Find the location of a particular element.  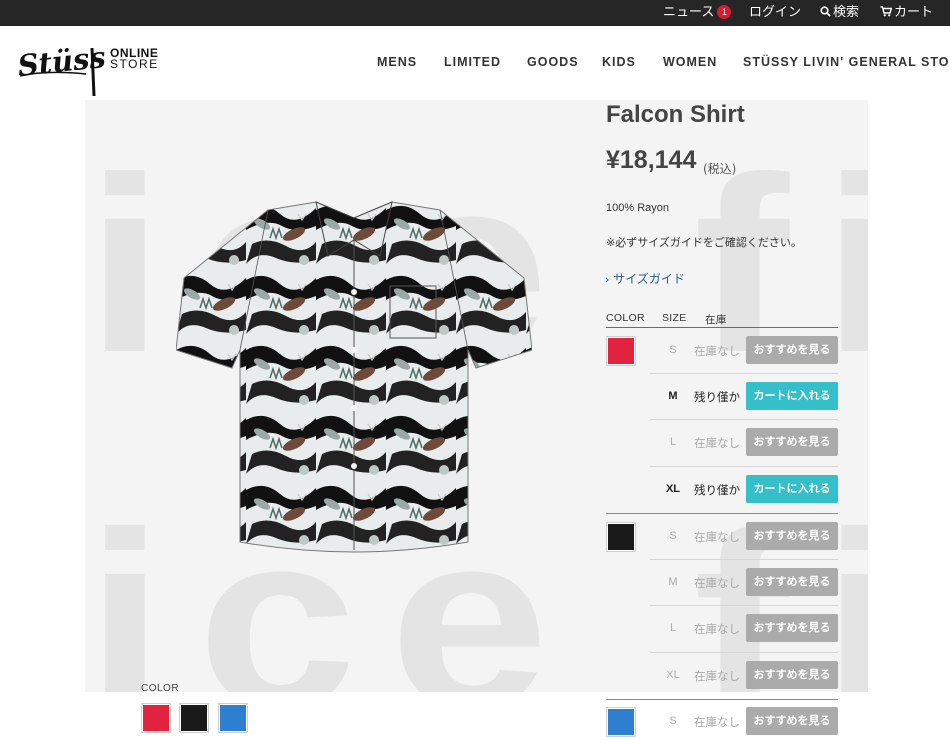

cart-icon is located at coordinates (886, 11).